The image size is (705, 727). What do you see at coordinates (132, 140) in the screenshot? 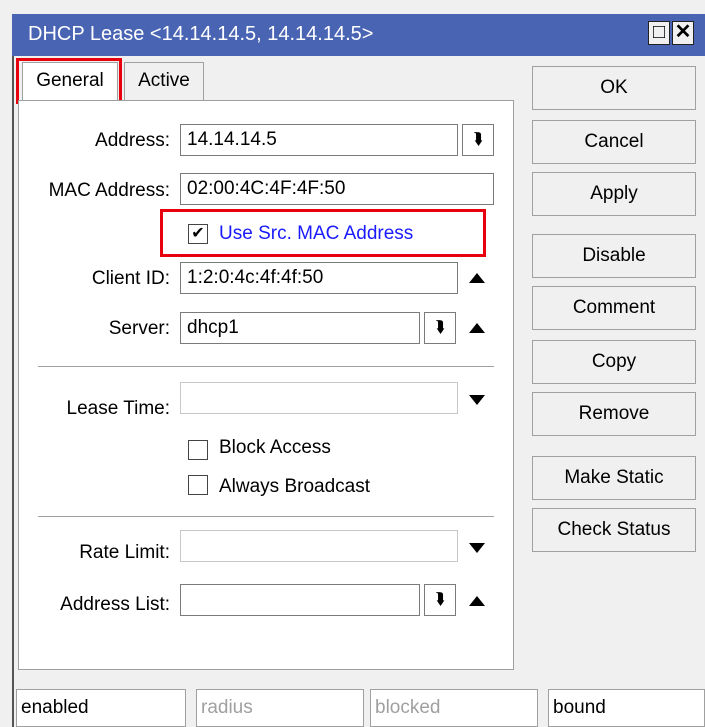
I see `address-label: Address:` at bounding box center [132, 140].